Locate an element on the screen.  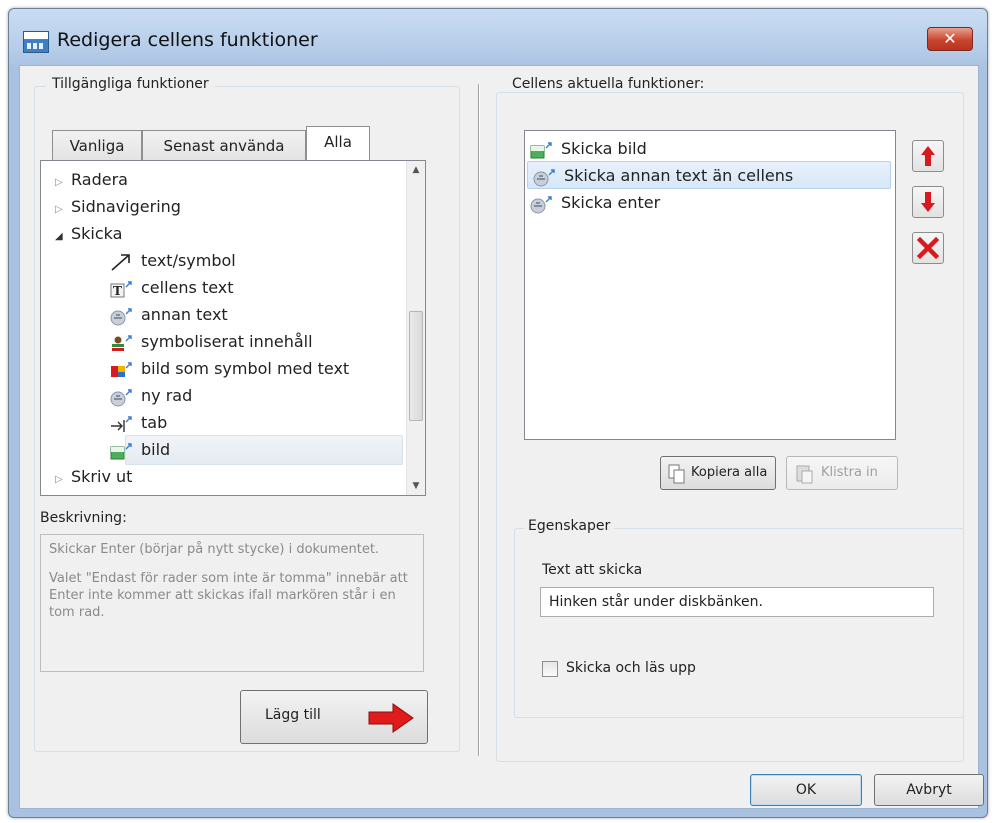
tree-node-ny-rad: ny rad is located at coordinates (150, 396).